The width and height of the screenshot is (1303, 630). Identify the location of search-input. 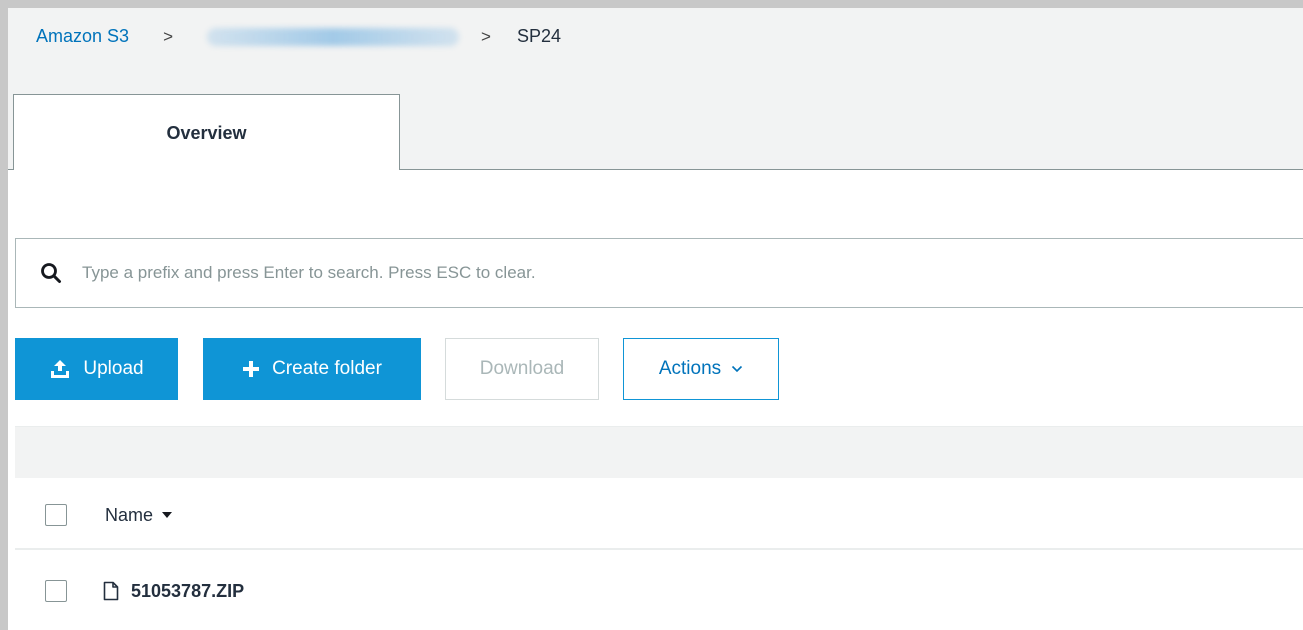
(632, 273).